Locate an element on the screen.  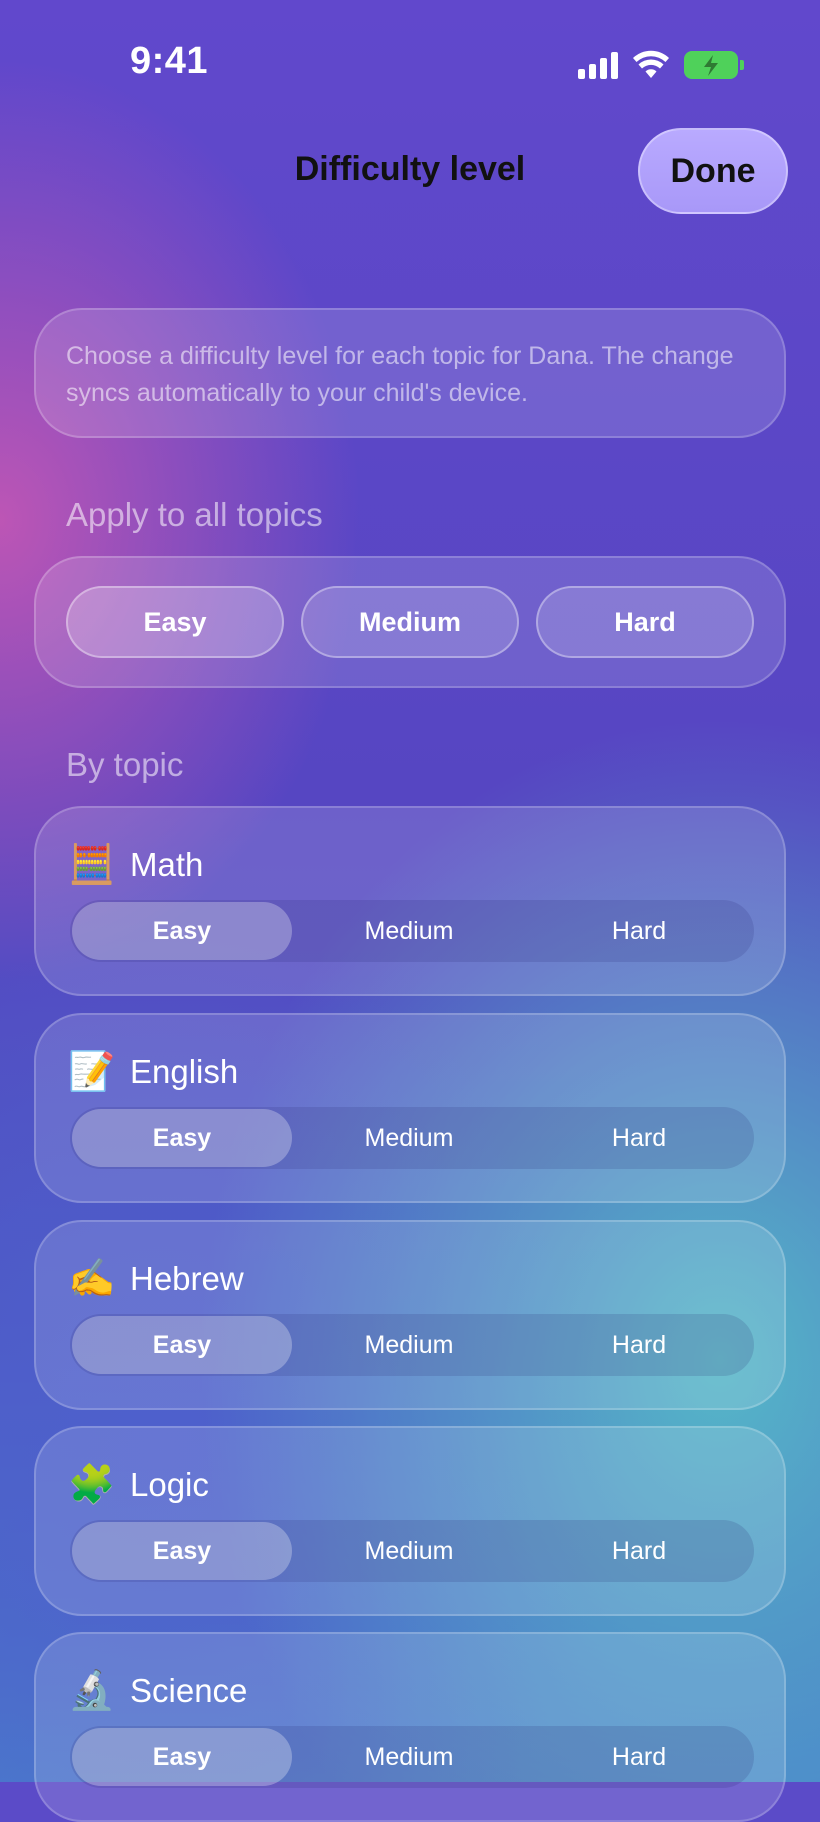
status-icons is located at coordinates (661, 65).